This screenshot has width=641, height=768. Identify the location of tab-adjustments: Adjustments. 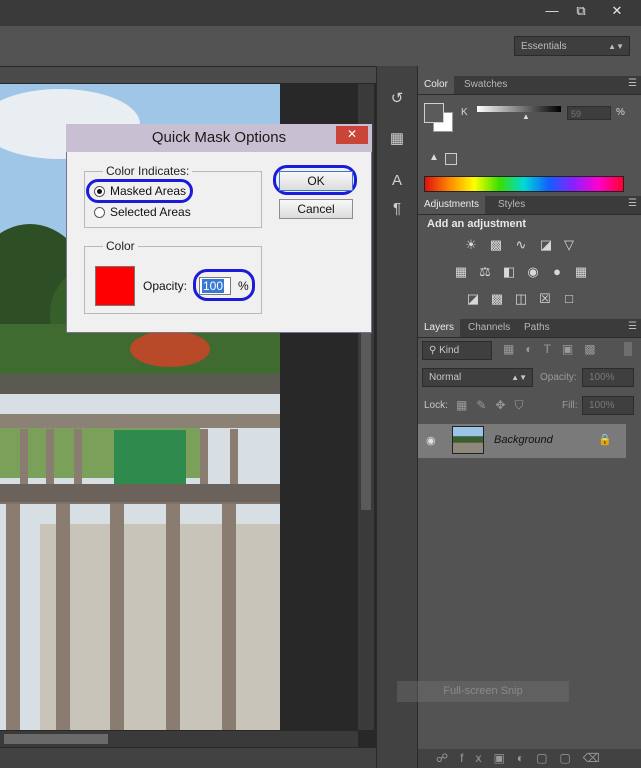
(452, 205).